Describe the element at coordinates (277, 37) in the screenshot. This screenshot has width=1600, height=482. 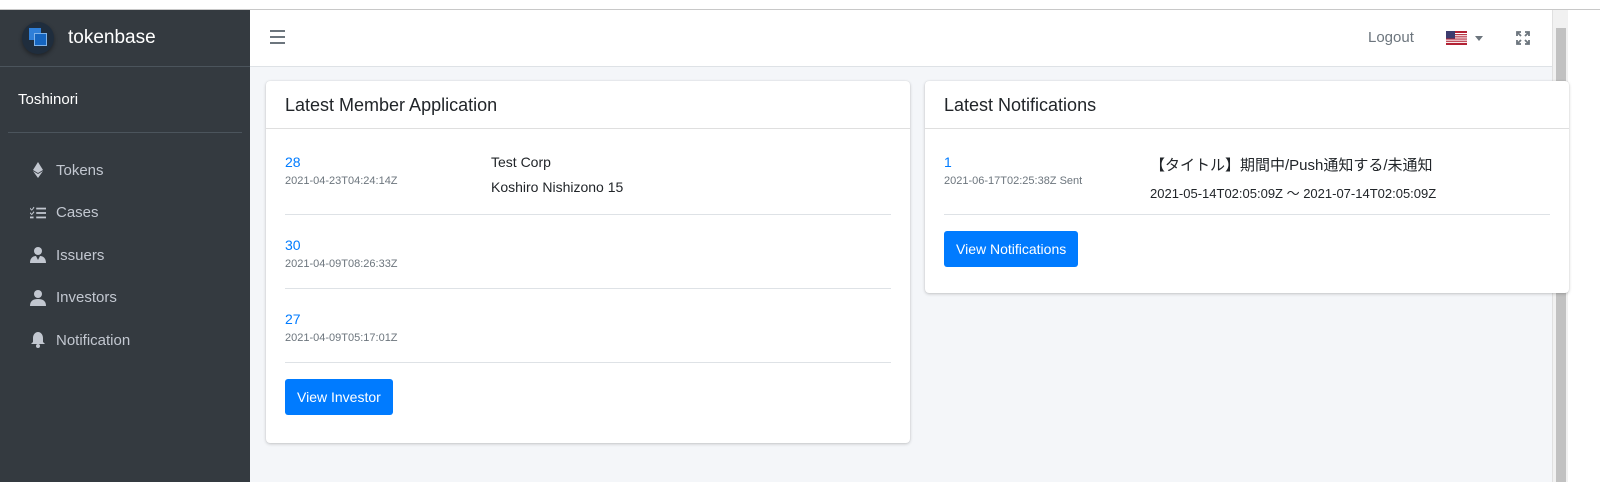
I see `hamburger-icon` at that location.